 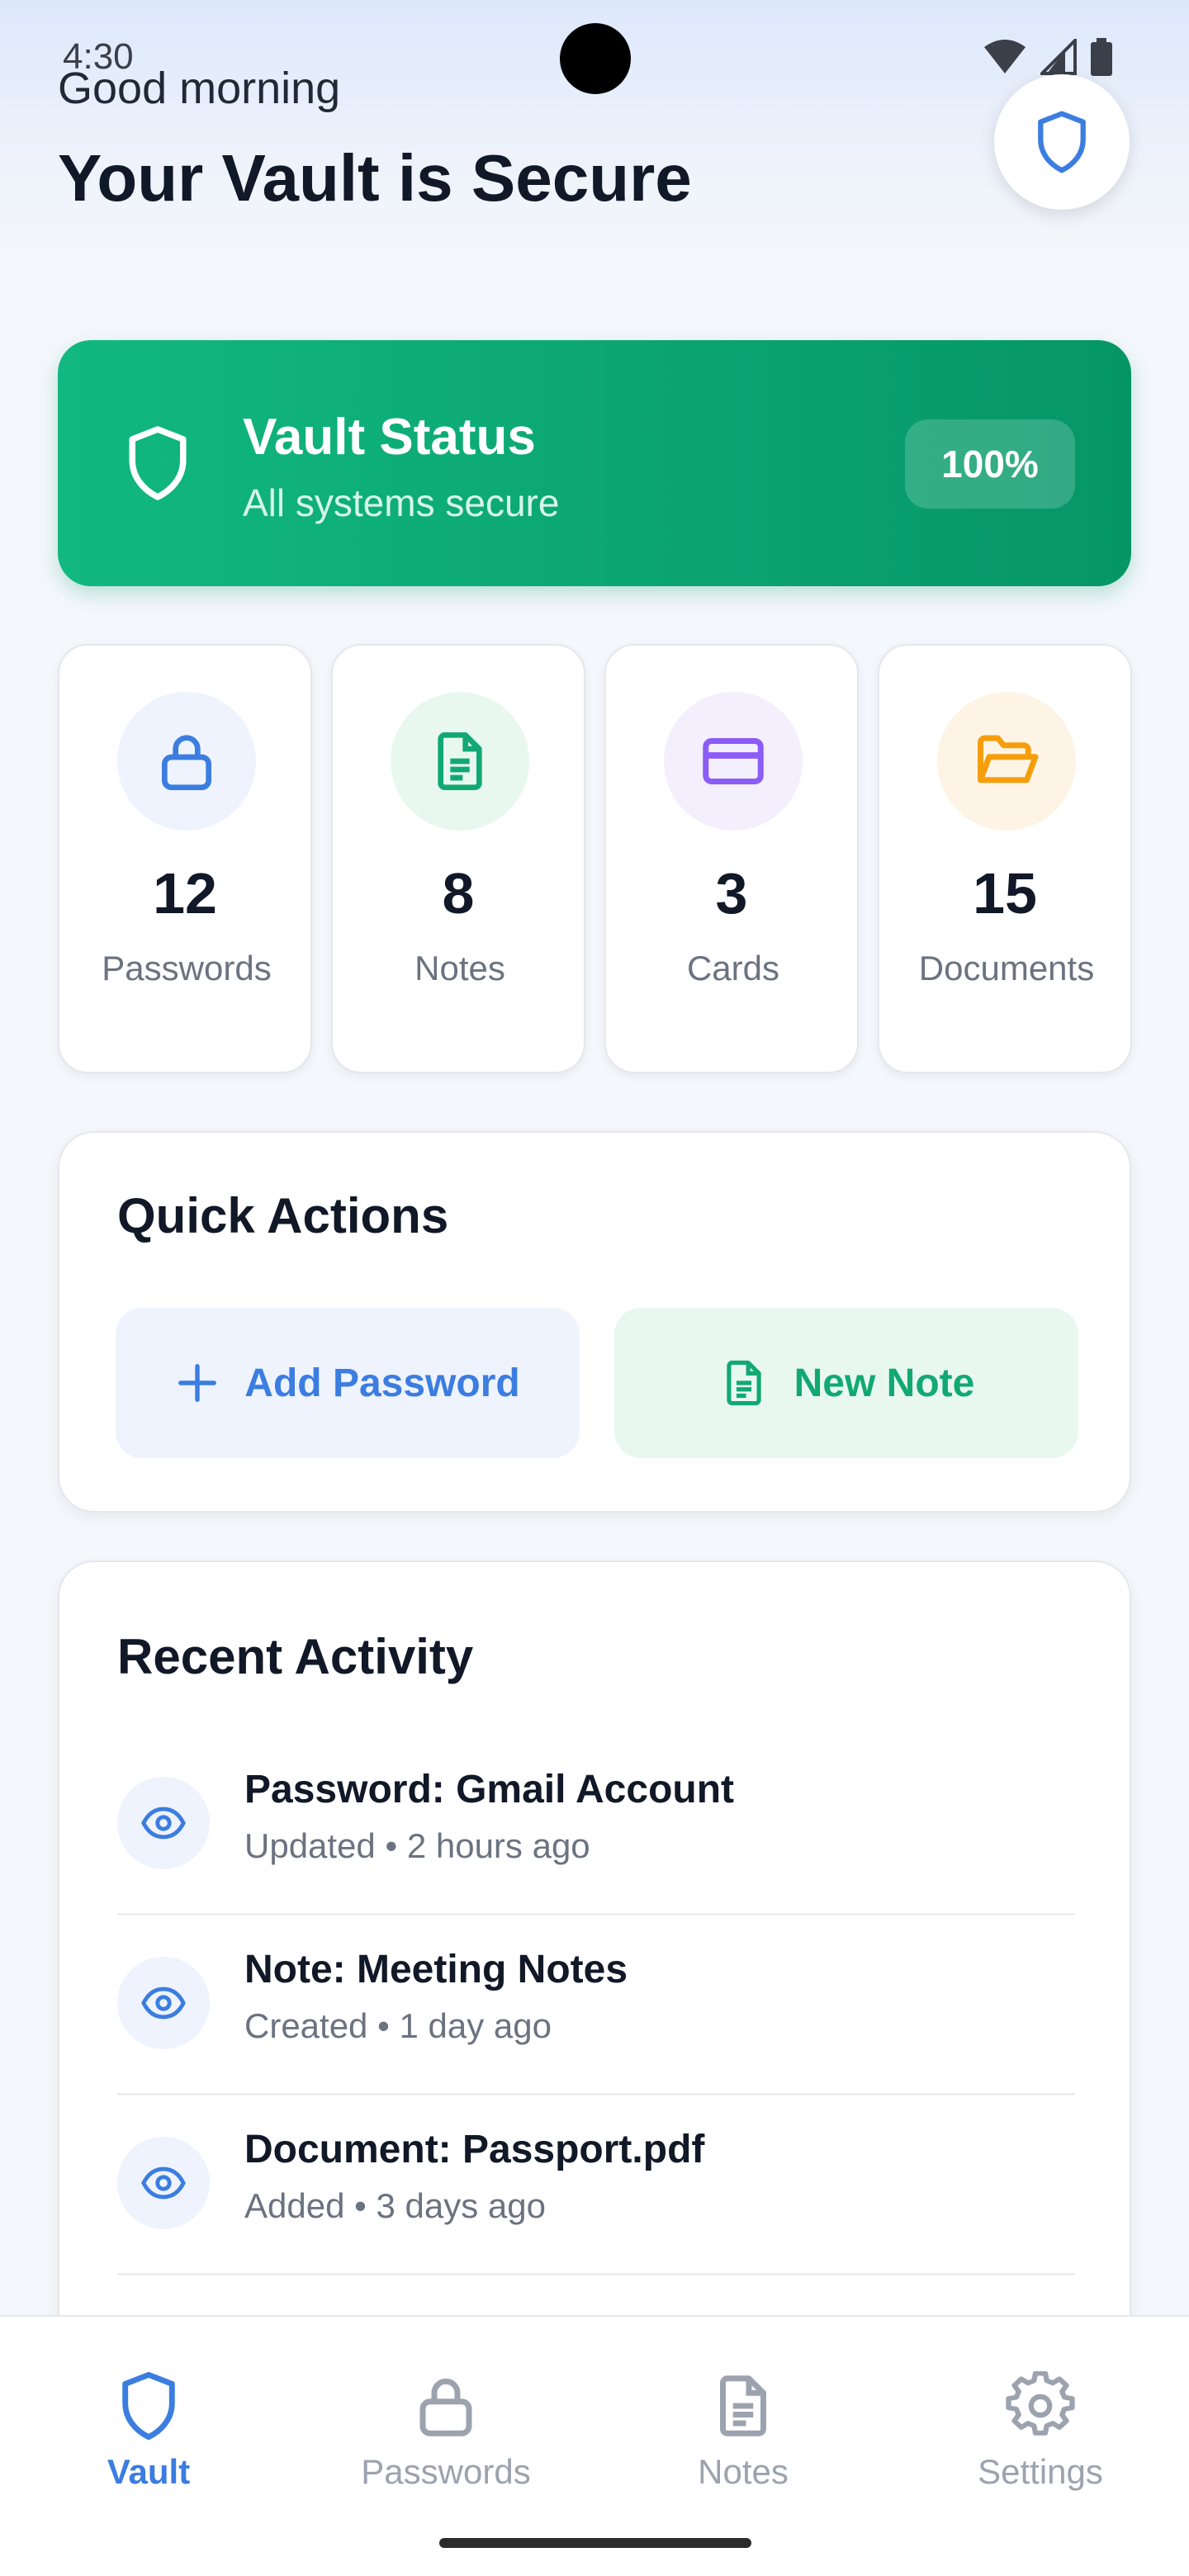 I want to click on activity-item: Note: Meeting Notes Created • 1 day ago, so click(x=596, y=2005).